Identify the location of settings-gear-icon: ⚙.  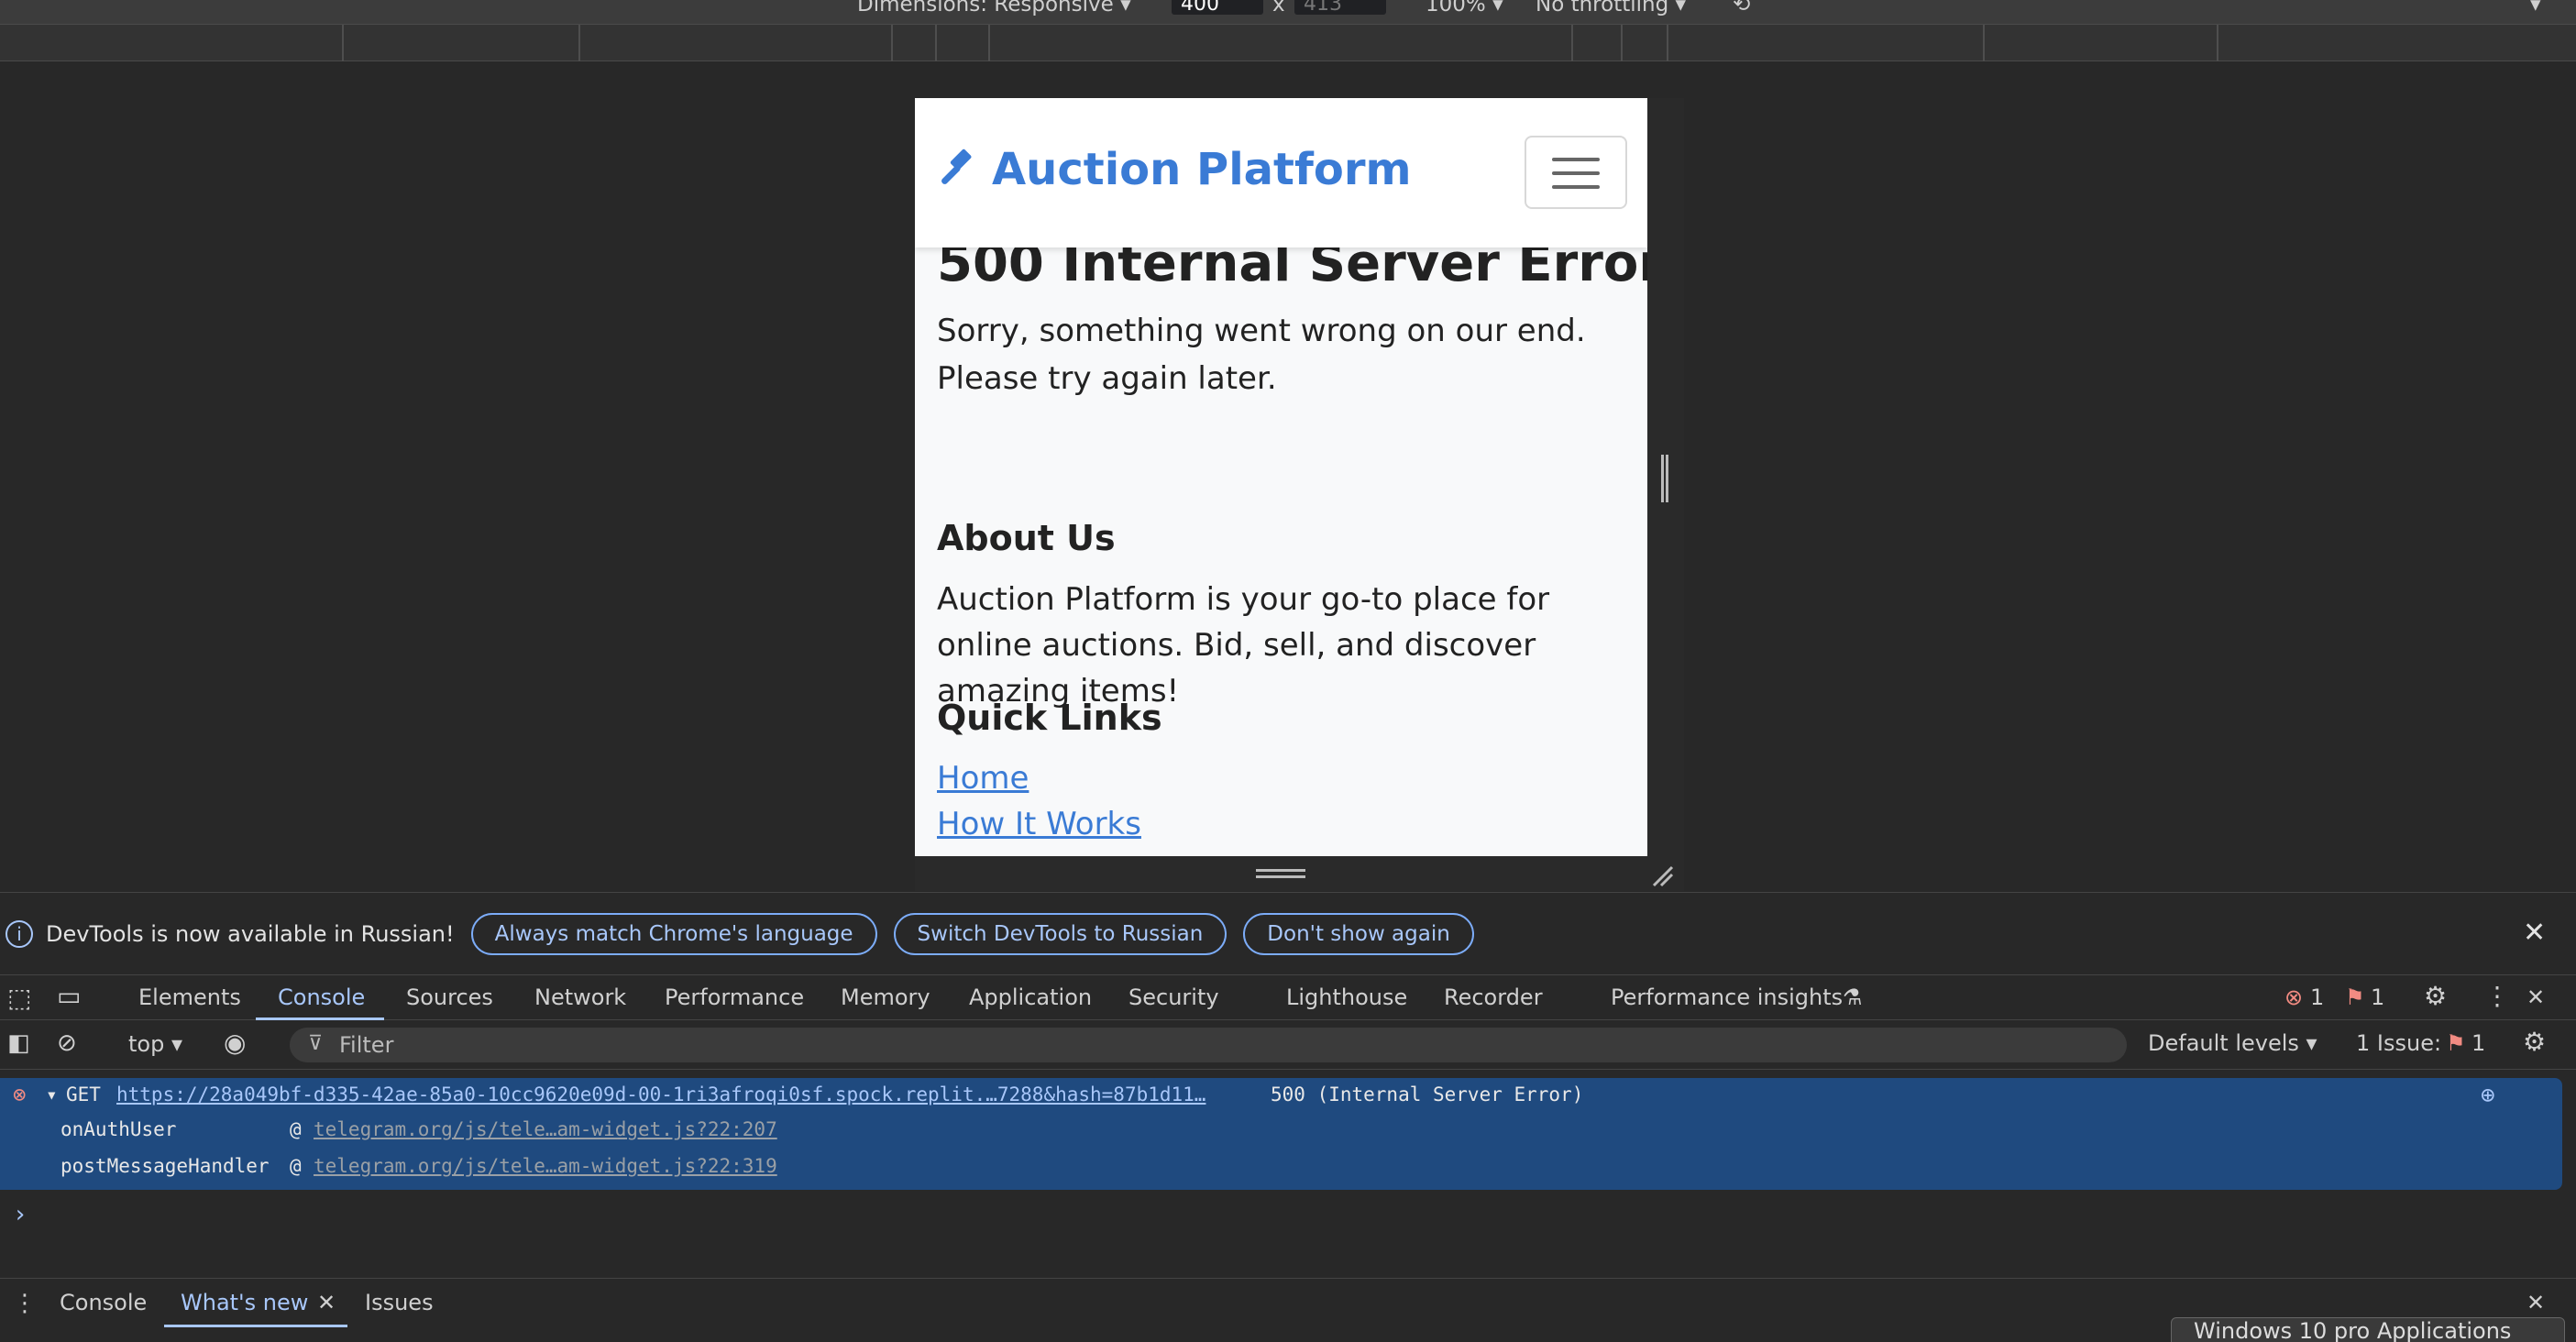
(2435, 996).